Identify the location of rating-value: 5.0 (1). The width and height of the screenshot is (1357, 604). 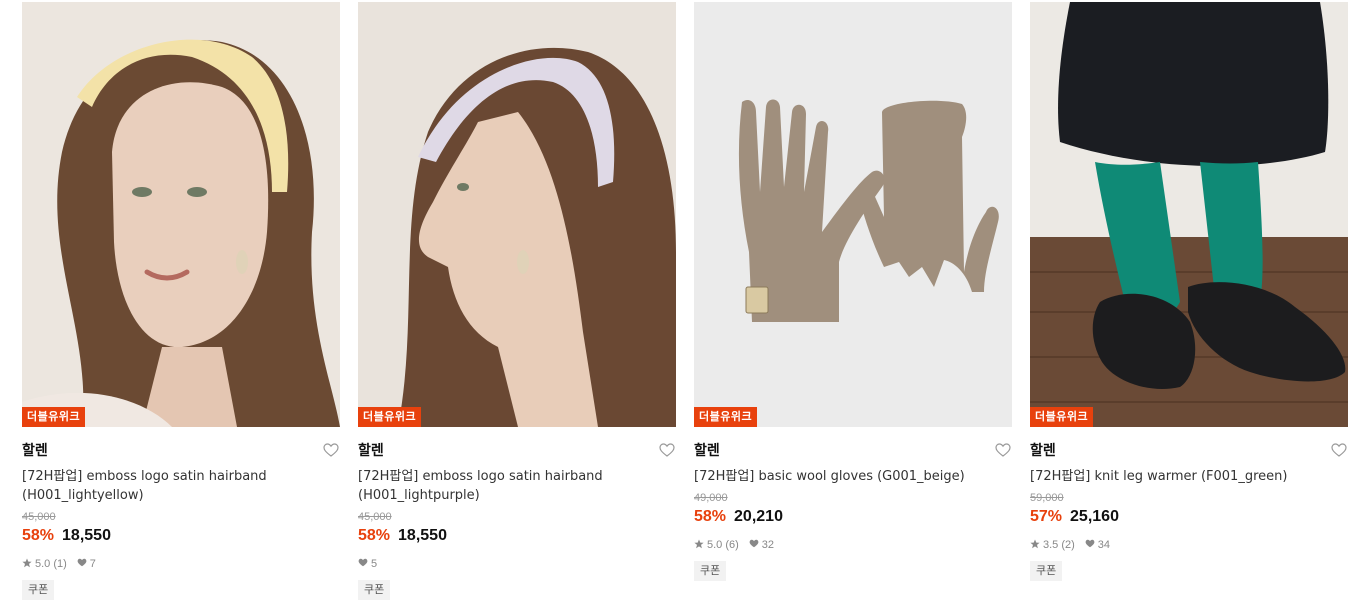
(51, 564).